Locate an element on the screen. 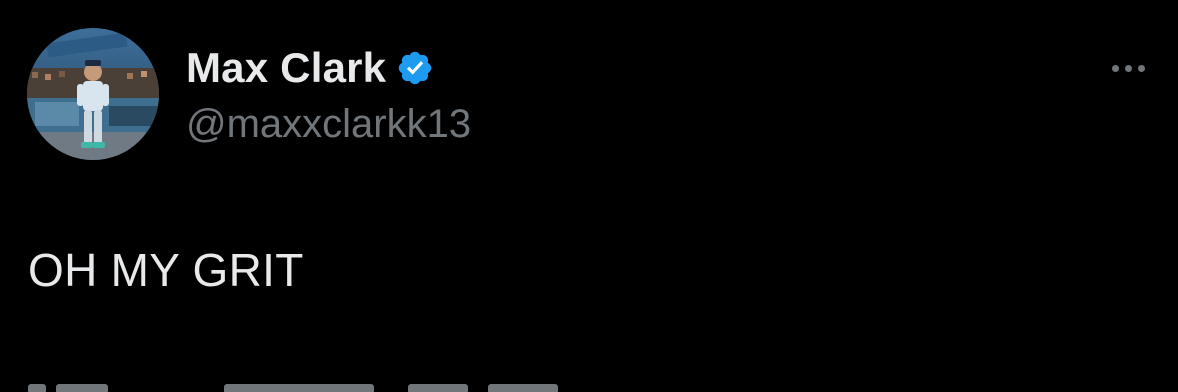 Image resolution: width=1178 pixels, height=392 pixels. timestamp-row-cutoff is located at coordinates (308, 386).